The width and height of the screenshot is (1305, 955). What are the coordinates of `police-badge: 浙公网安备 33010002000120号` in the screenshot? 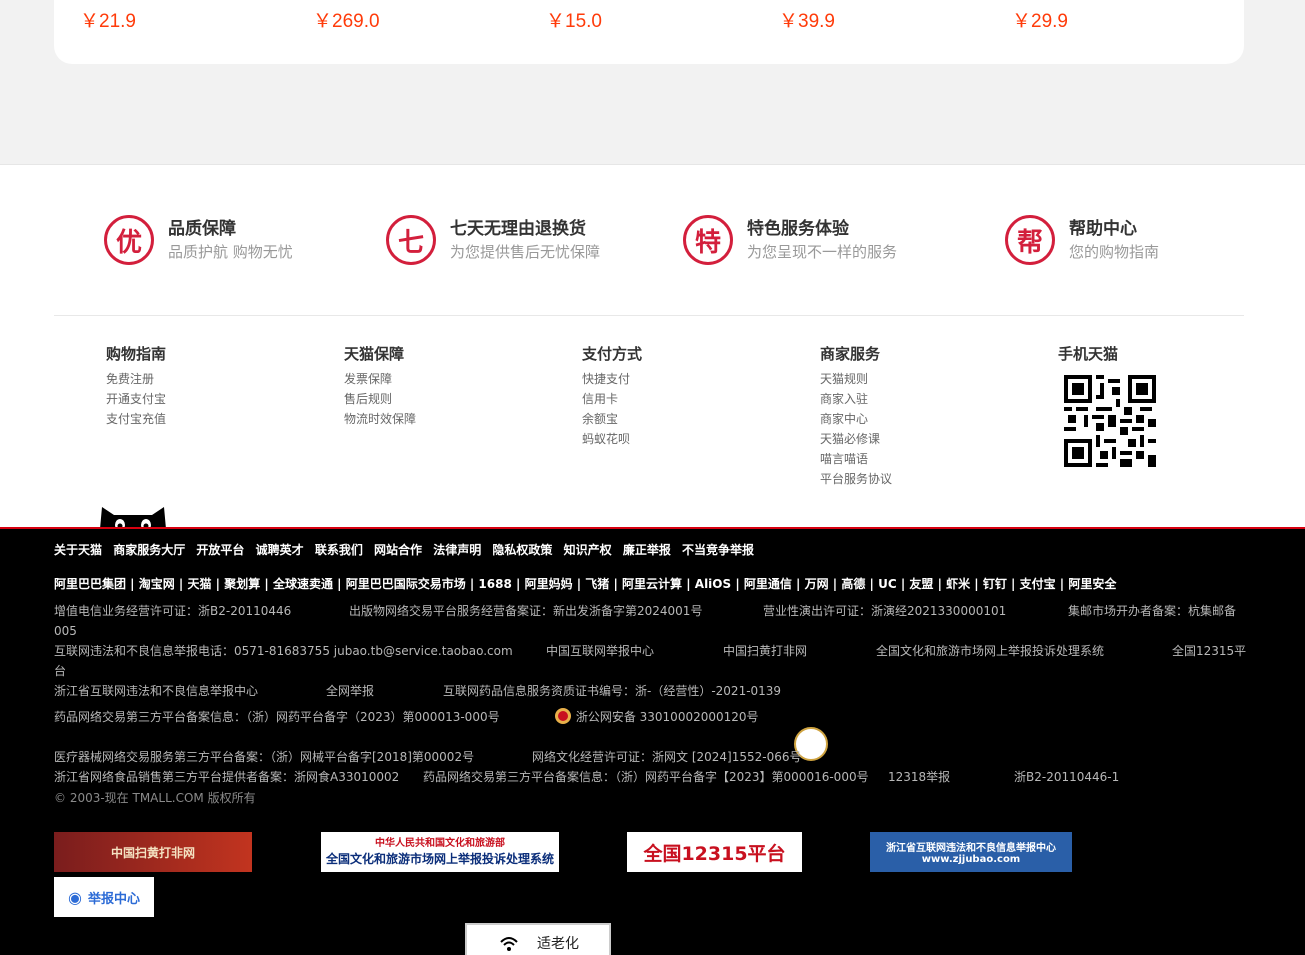 It's located at (656, 717).